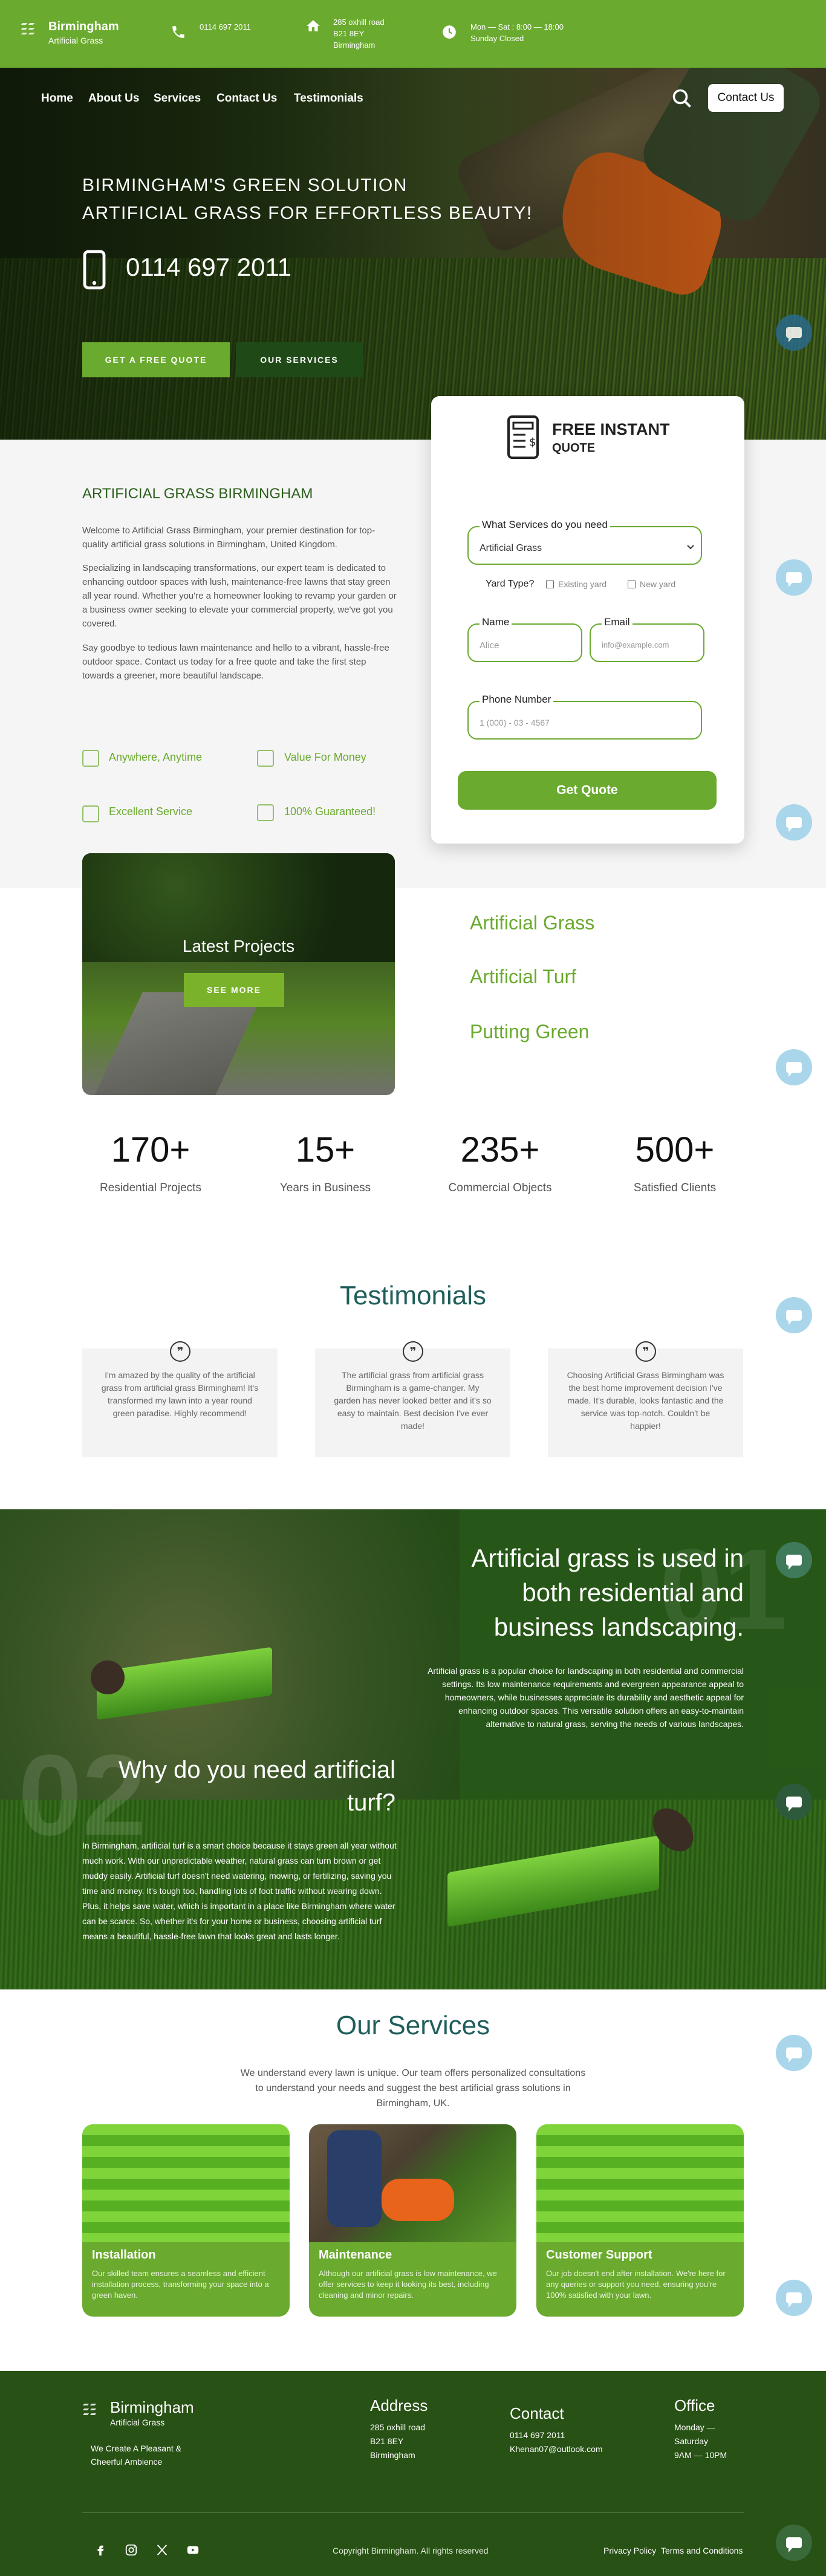 The width and height of the screenshot is (826, 2576). What do you see at coordinates (136, 2448) in the screenshot?
I see `footer-tagline-1: We Create A Pleasant &` at bounding box center [136, 2448].